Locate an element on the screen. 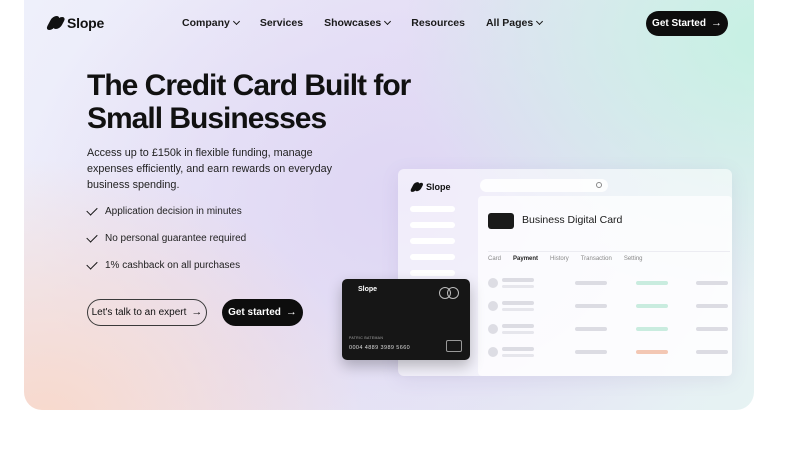 This screenshot has width=800, height=450. headline-line-2: Small Businesses is located at coordinates (207, 118).